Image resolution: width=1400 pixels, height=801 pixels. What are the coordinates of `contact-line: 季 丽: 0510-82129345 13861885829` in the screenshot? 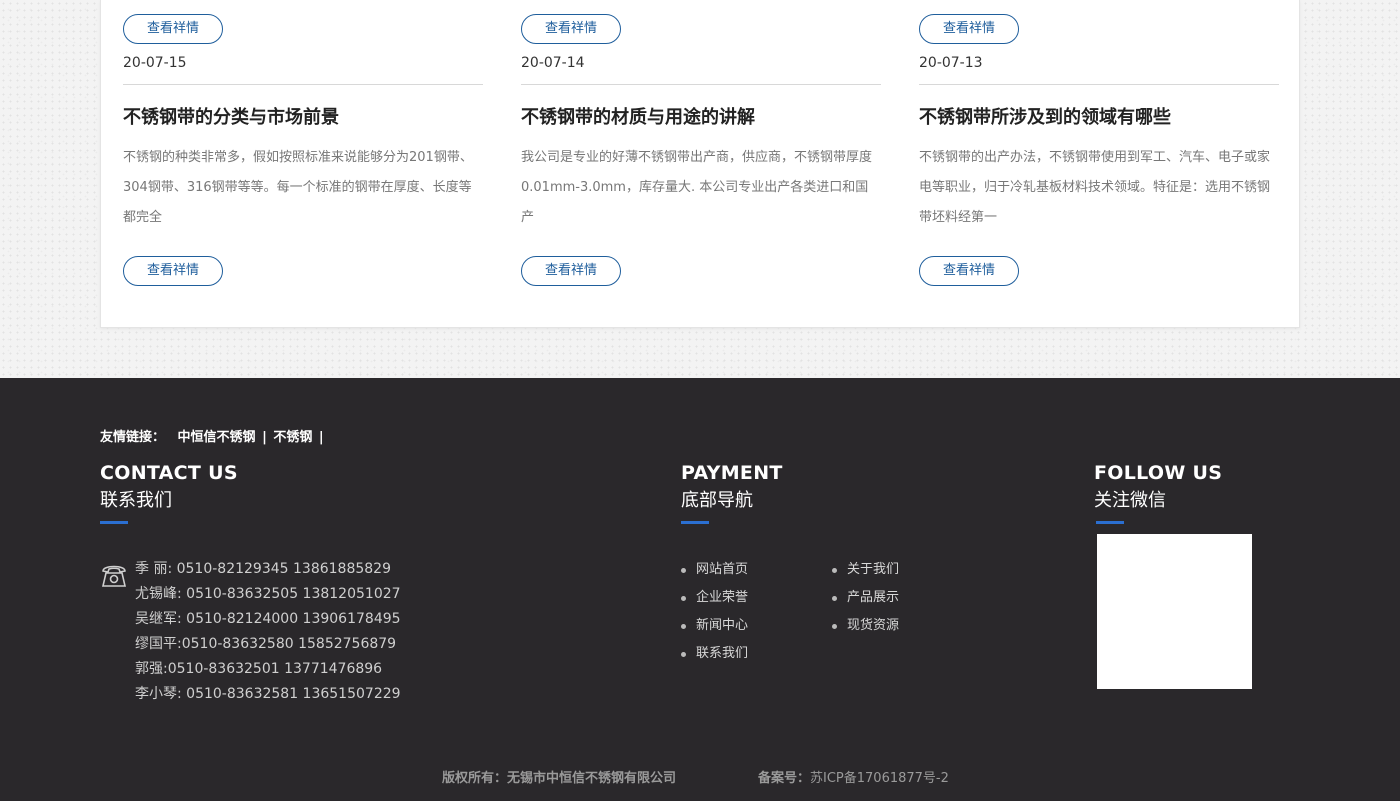 It's located at (263, 569).